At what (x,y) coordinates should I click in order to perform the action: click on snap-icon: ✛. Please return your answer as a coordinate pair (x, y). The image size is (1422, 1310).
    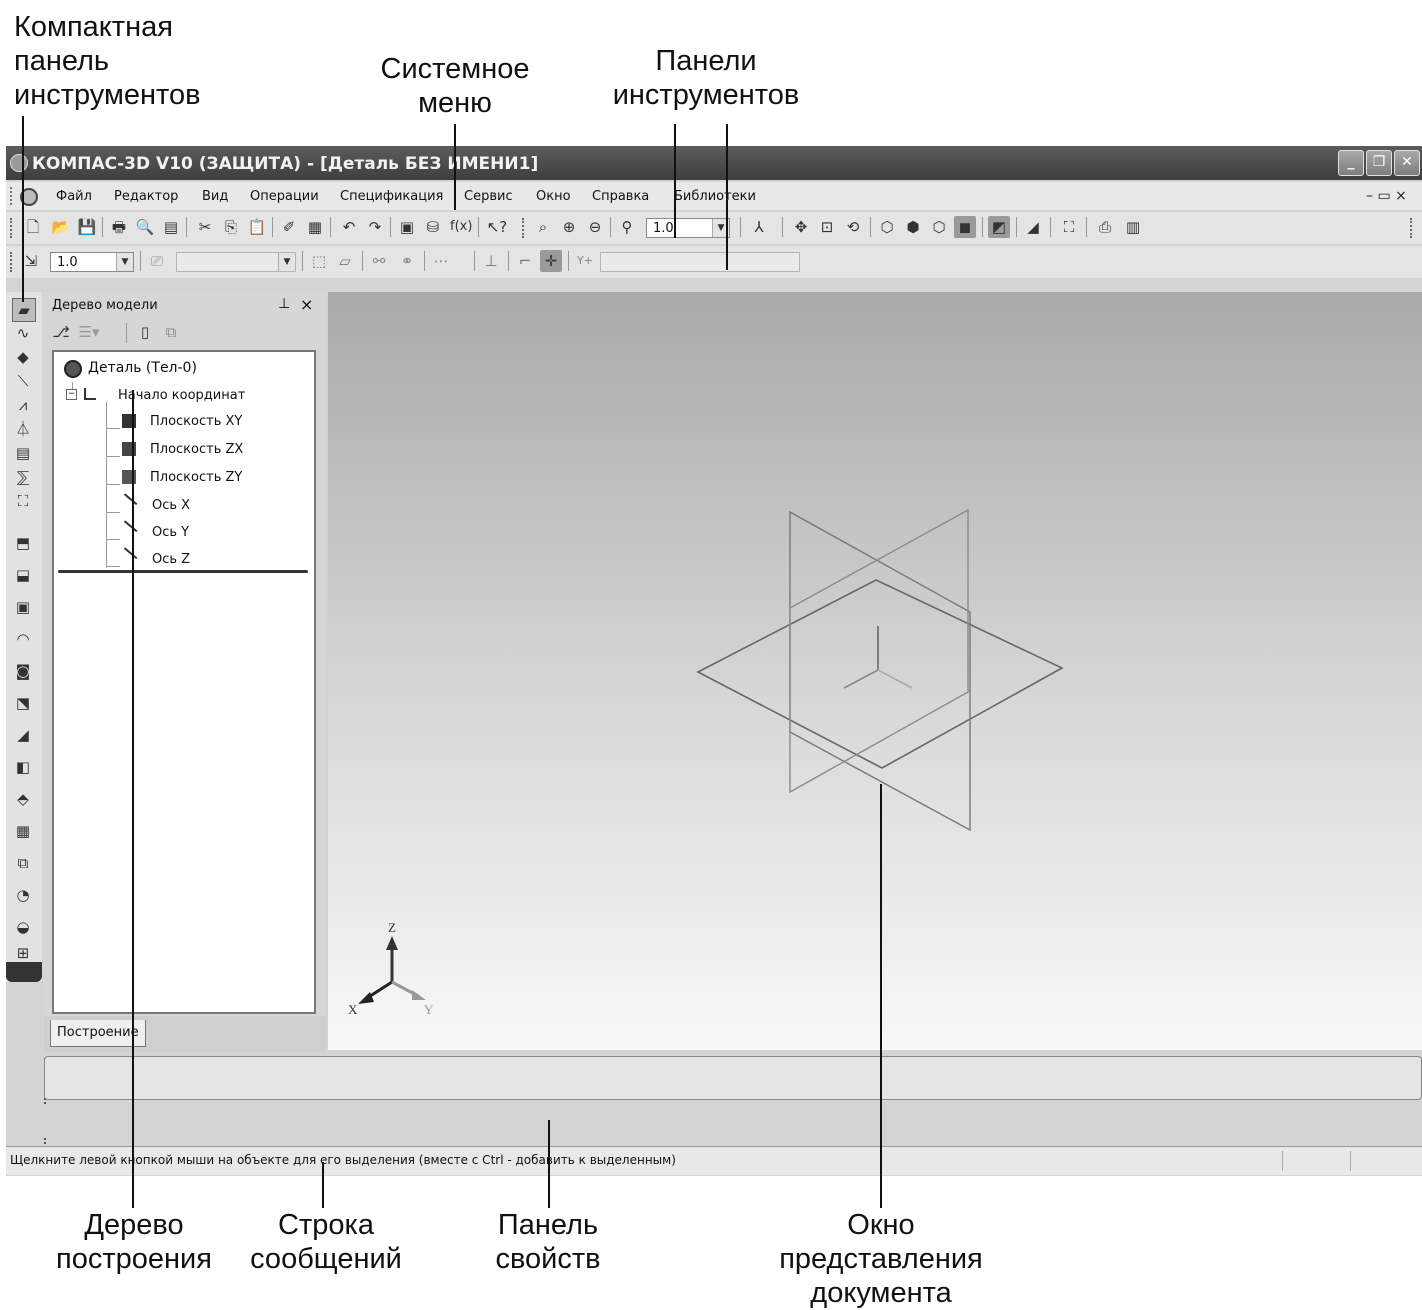
    Looking at the image, I should click on (551, 261).